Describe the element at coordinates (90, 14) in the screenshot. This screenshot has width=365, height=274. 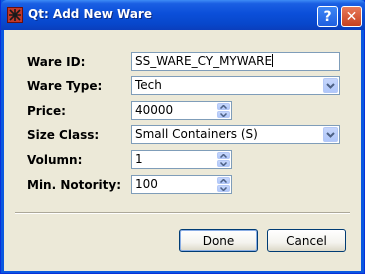
I see `window-title: Qt: Add New Ware` at that location.